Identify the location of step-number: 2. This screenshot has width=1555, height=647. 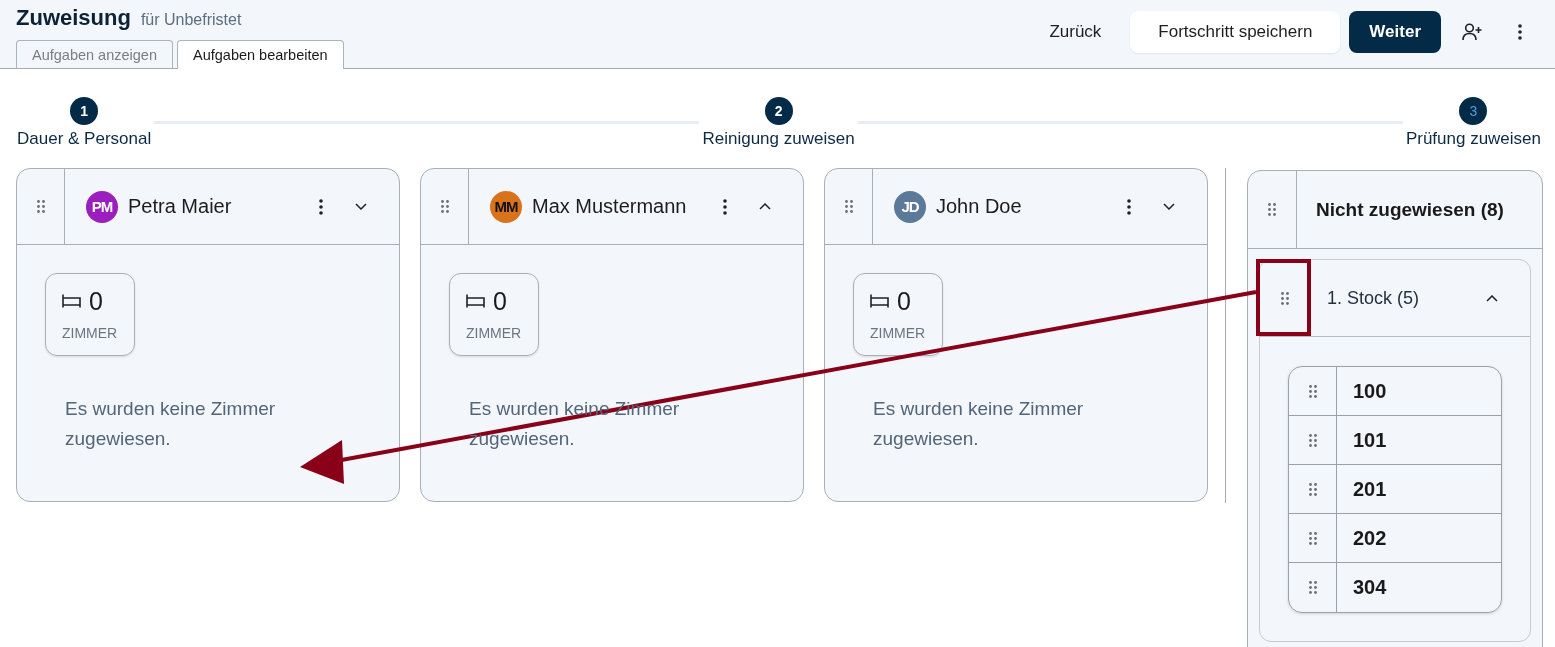
(778, 111).